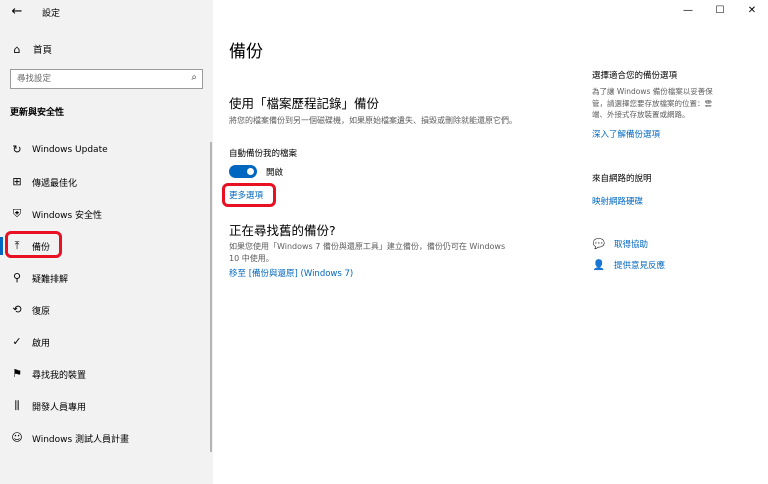 The height and width of the screenshot is (484, 768). I want to click on nav-home: ⌂ 首頁, so click(31, 49).